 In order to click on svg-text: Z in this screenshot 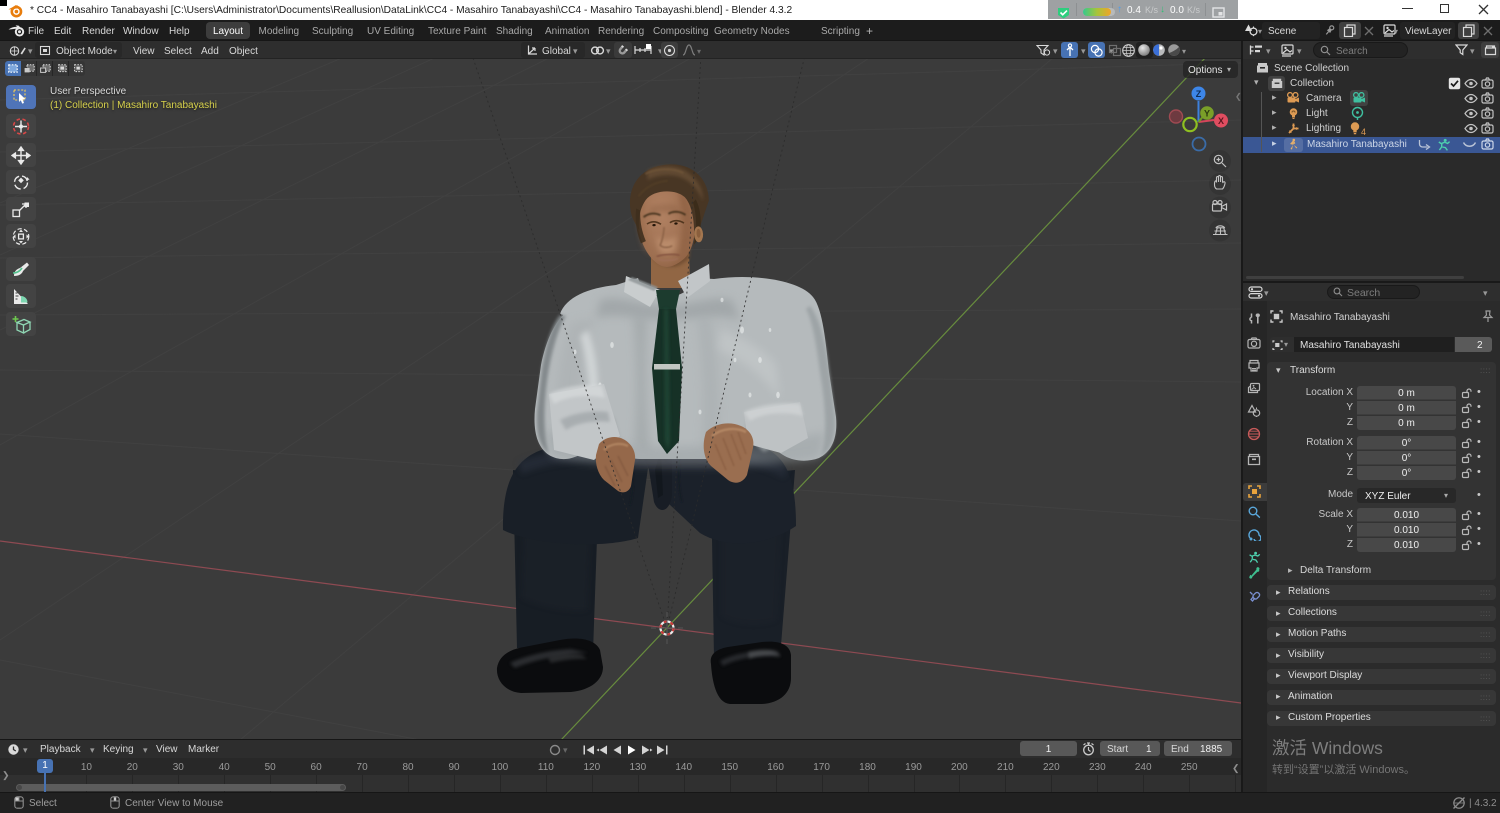, I will do `click(1199, 94)`.